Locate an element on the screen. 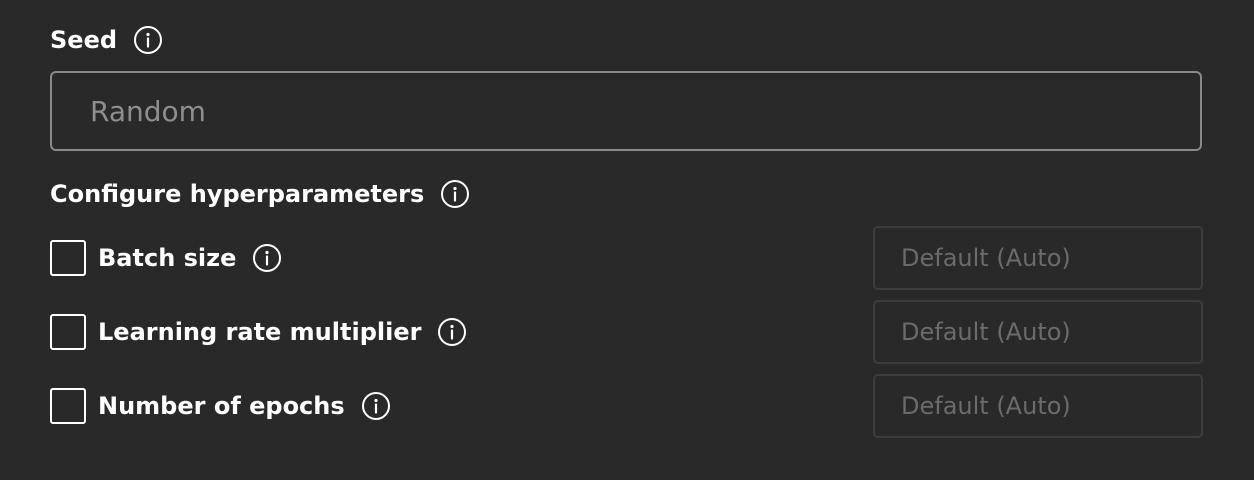  hyperparameters-label: Configure hyperparameters is located at coordinates (237, 194).